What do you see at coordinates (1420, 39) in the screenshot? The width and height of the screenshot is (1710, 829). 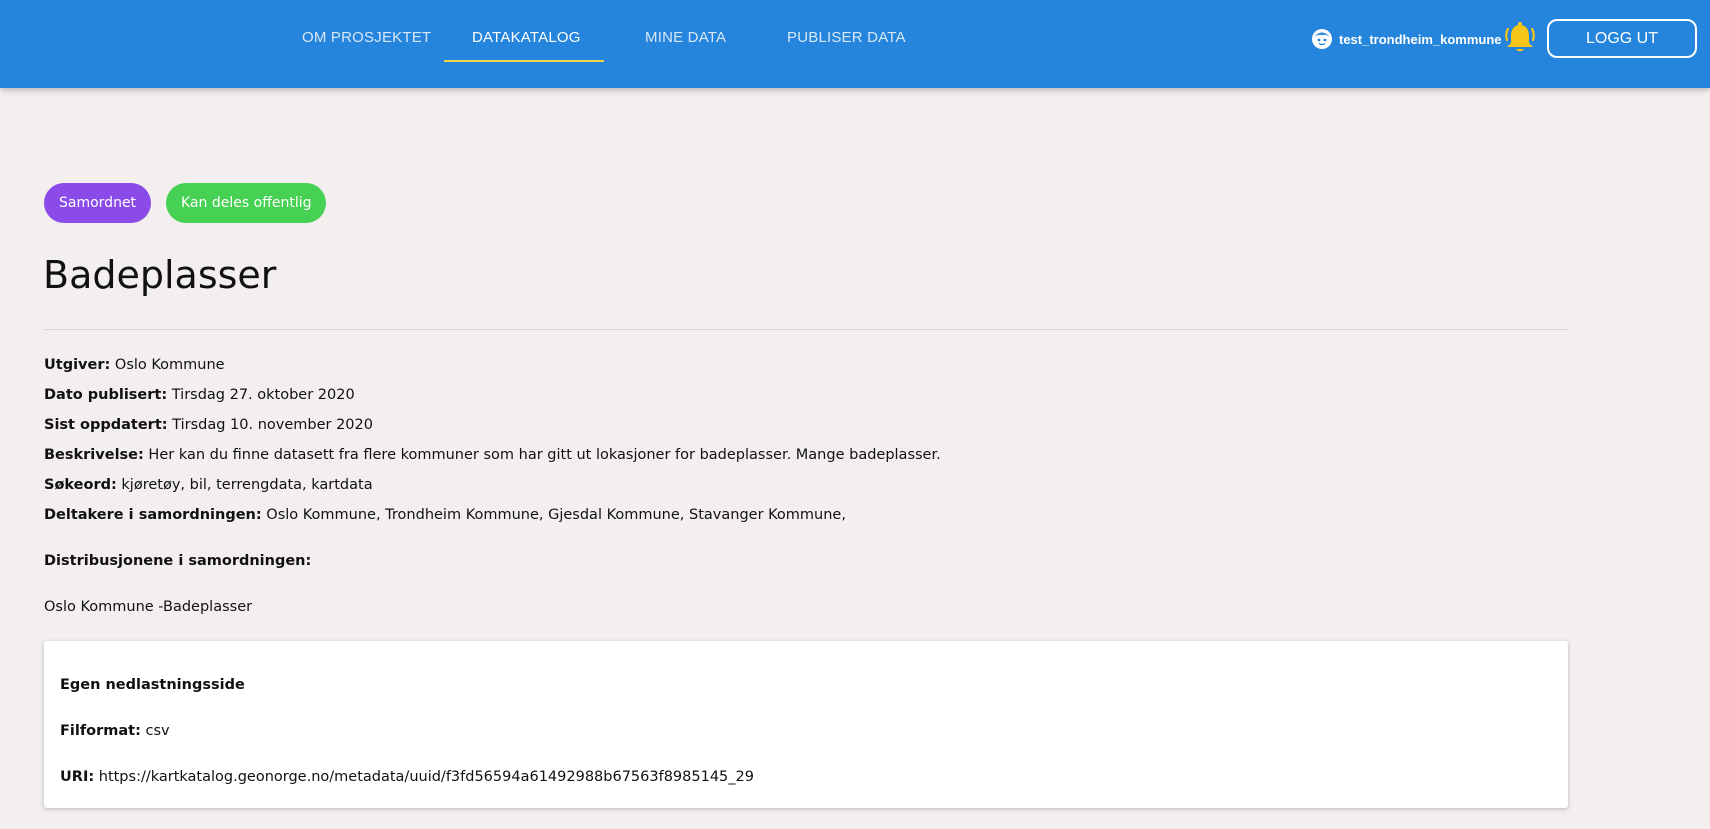 I see `username: test_trondheim_kommune` at bounding box center [1420, 39].